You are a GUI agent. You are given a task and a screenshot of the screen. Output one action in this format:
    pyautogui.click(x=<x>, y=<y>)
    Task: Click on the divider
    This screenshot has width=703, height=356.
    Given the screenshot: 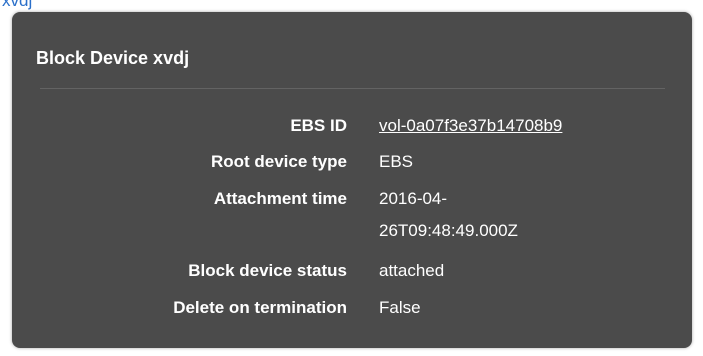 What is the action you would take?
    pyautogui.click(x=352, y=88)
    